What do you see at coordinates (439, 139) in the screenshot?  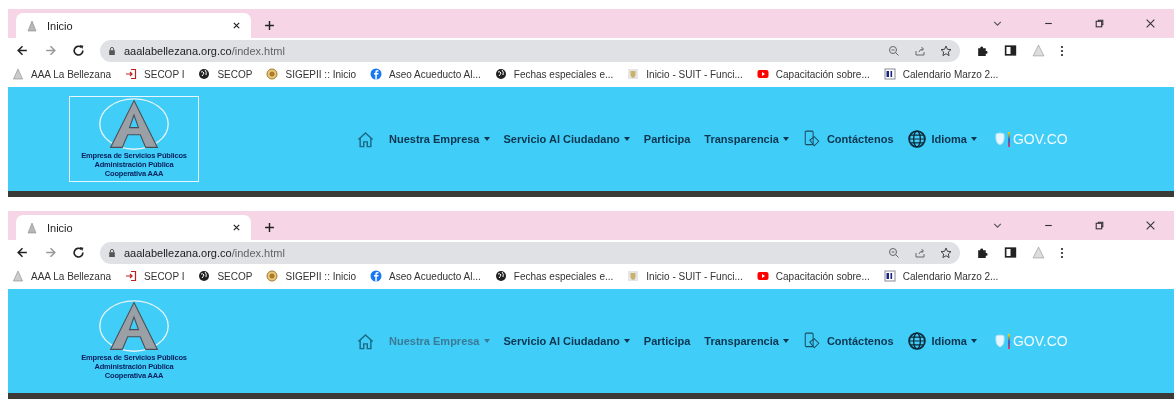 I see `nav-link: Nuestra Empresa` at bounding box center [439, 139].